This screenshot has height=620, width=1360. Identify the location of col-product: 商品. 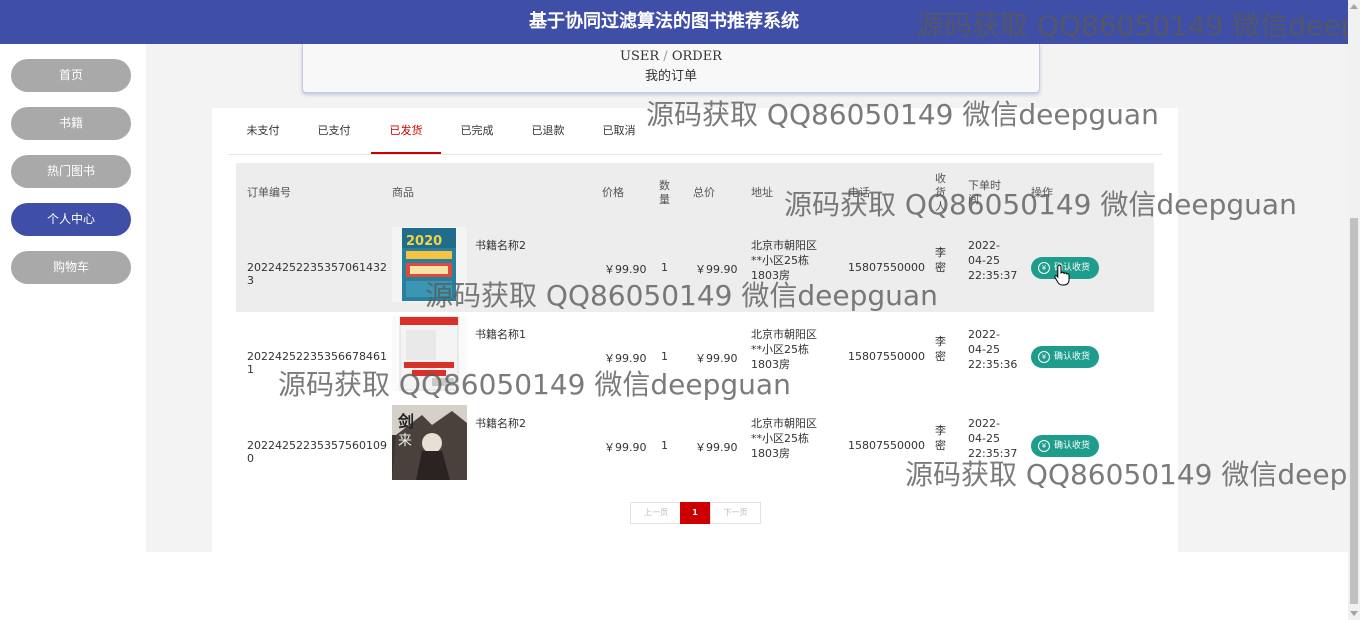
(403, 192).